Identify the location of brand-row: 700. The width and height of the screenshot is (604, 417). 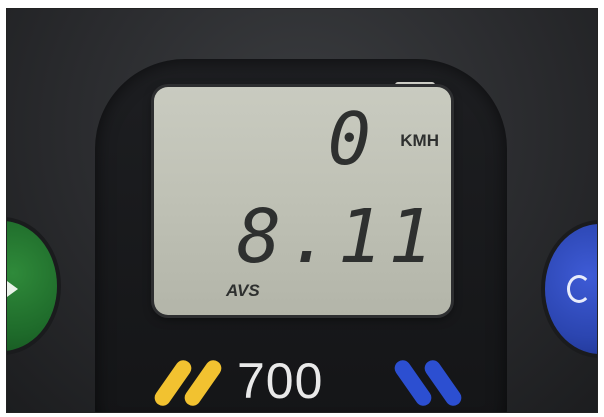
(312, 380).